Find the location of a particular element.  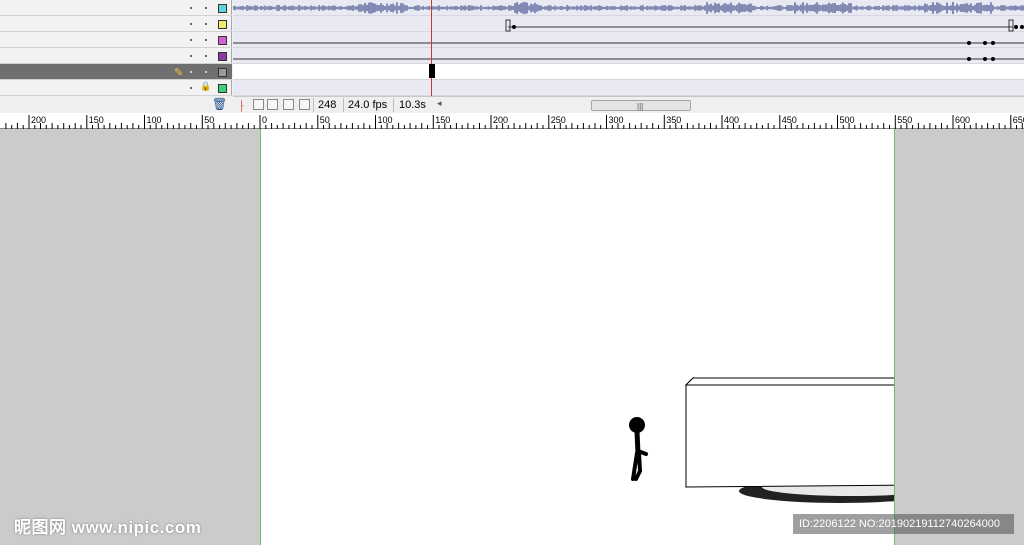

frame-grid is located at coordinates (628, 48).